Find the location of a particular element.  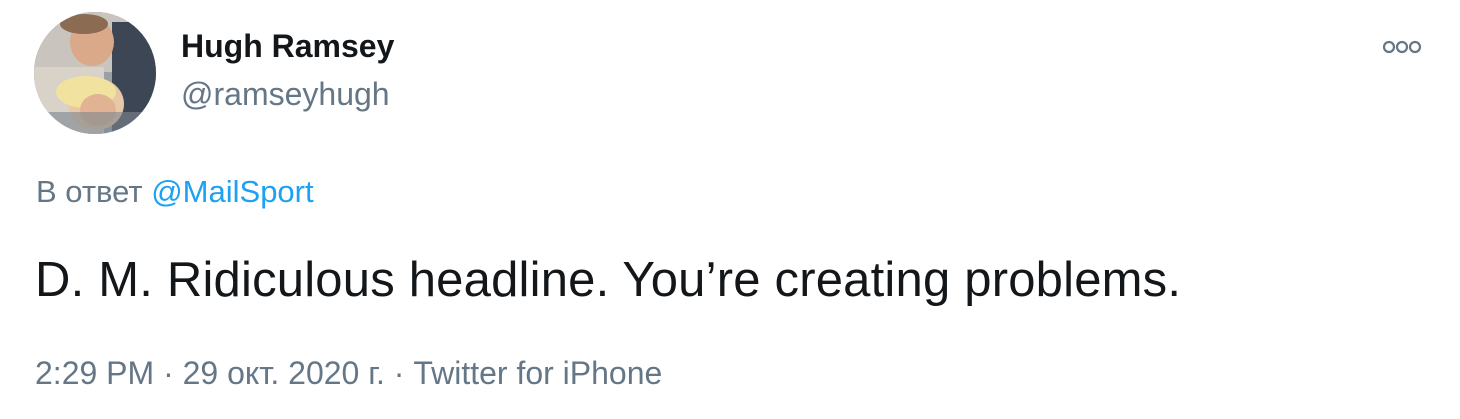

avatar-photo is located at coordinates (95, 73).